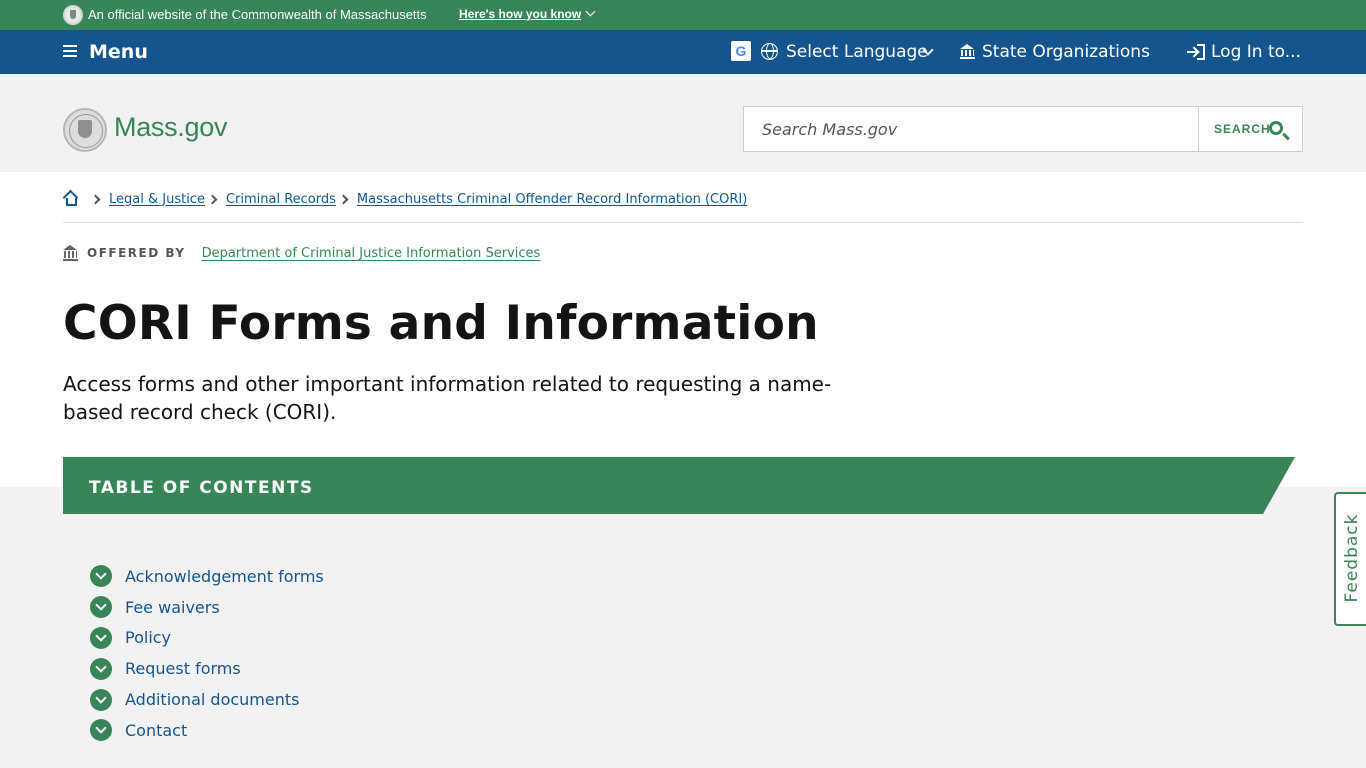 This screenshot has height=768, width=1366. What do you see at coordinates (70, 51) in the screenshot?
I see `hamburger-icon` at bounding box center [70, 51].